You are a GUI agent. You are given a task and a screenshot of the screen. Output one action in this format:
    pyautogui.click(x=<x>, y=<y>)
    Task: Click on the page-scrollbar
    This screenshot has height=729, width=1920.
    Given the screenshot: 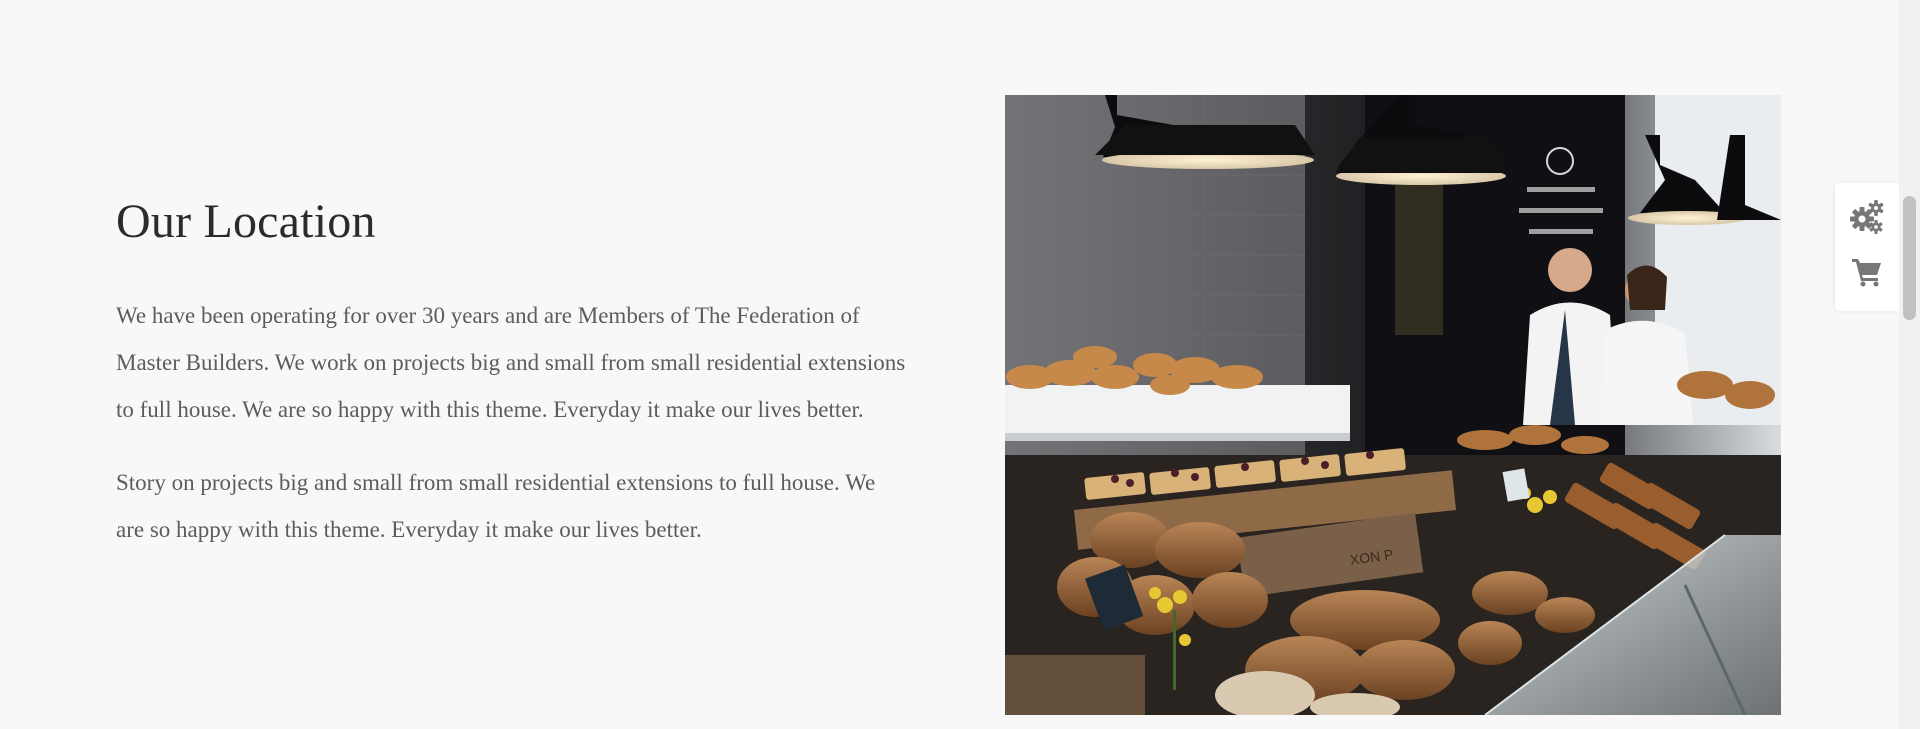 What is the action you would take?
    pyautogui.click(x=1909, y=364)
    